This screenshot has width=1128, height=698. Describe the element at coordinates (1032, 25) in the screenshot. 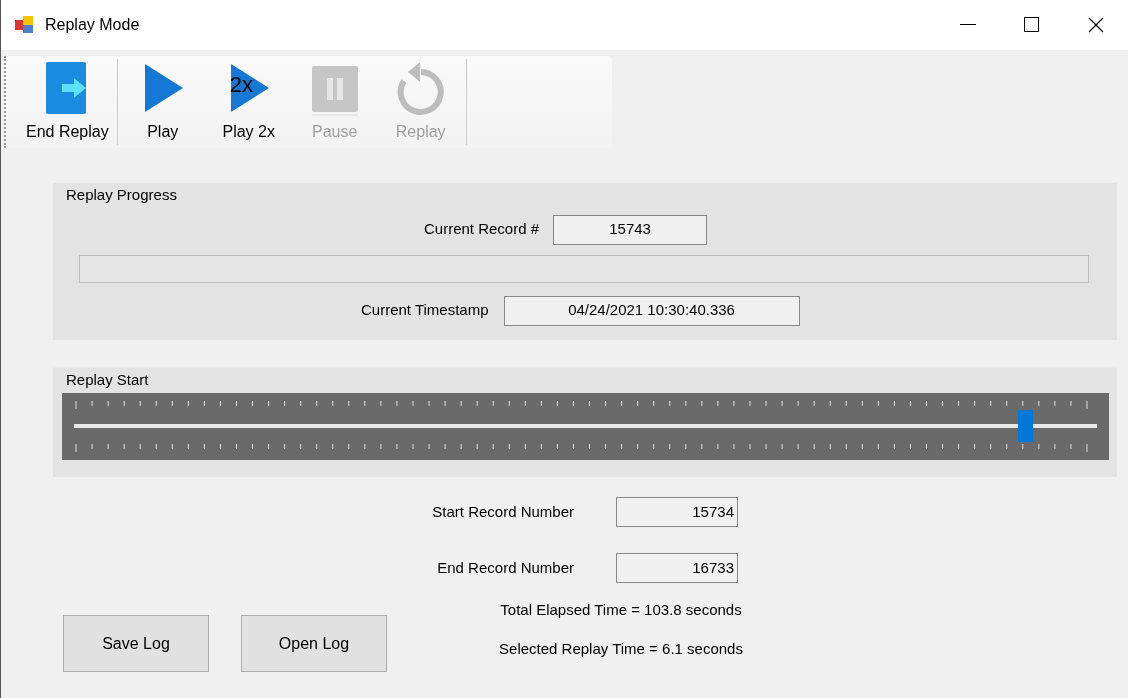

I see `maximize-icon` at that location.